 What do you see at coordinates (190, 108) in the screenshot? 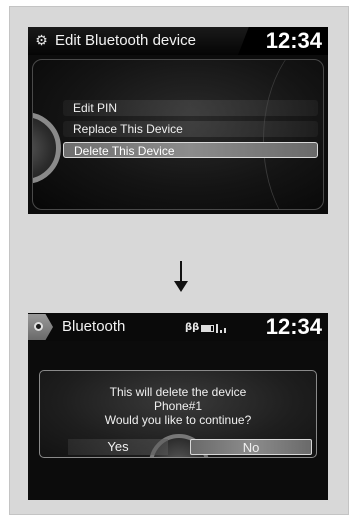
I see `menu-item-edit-pin: Edit PIN` at bounding box center [190, 108].